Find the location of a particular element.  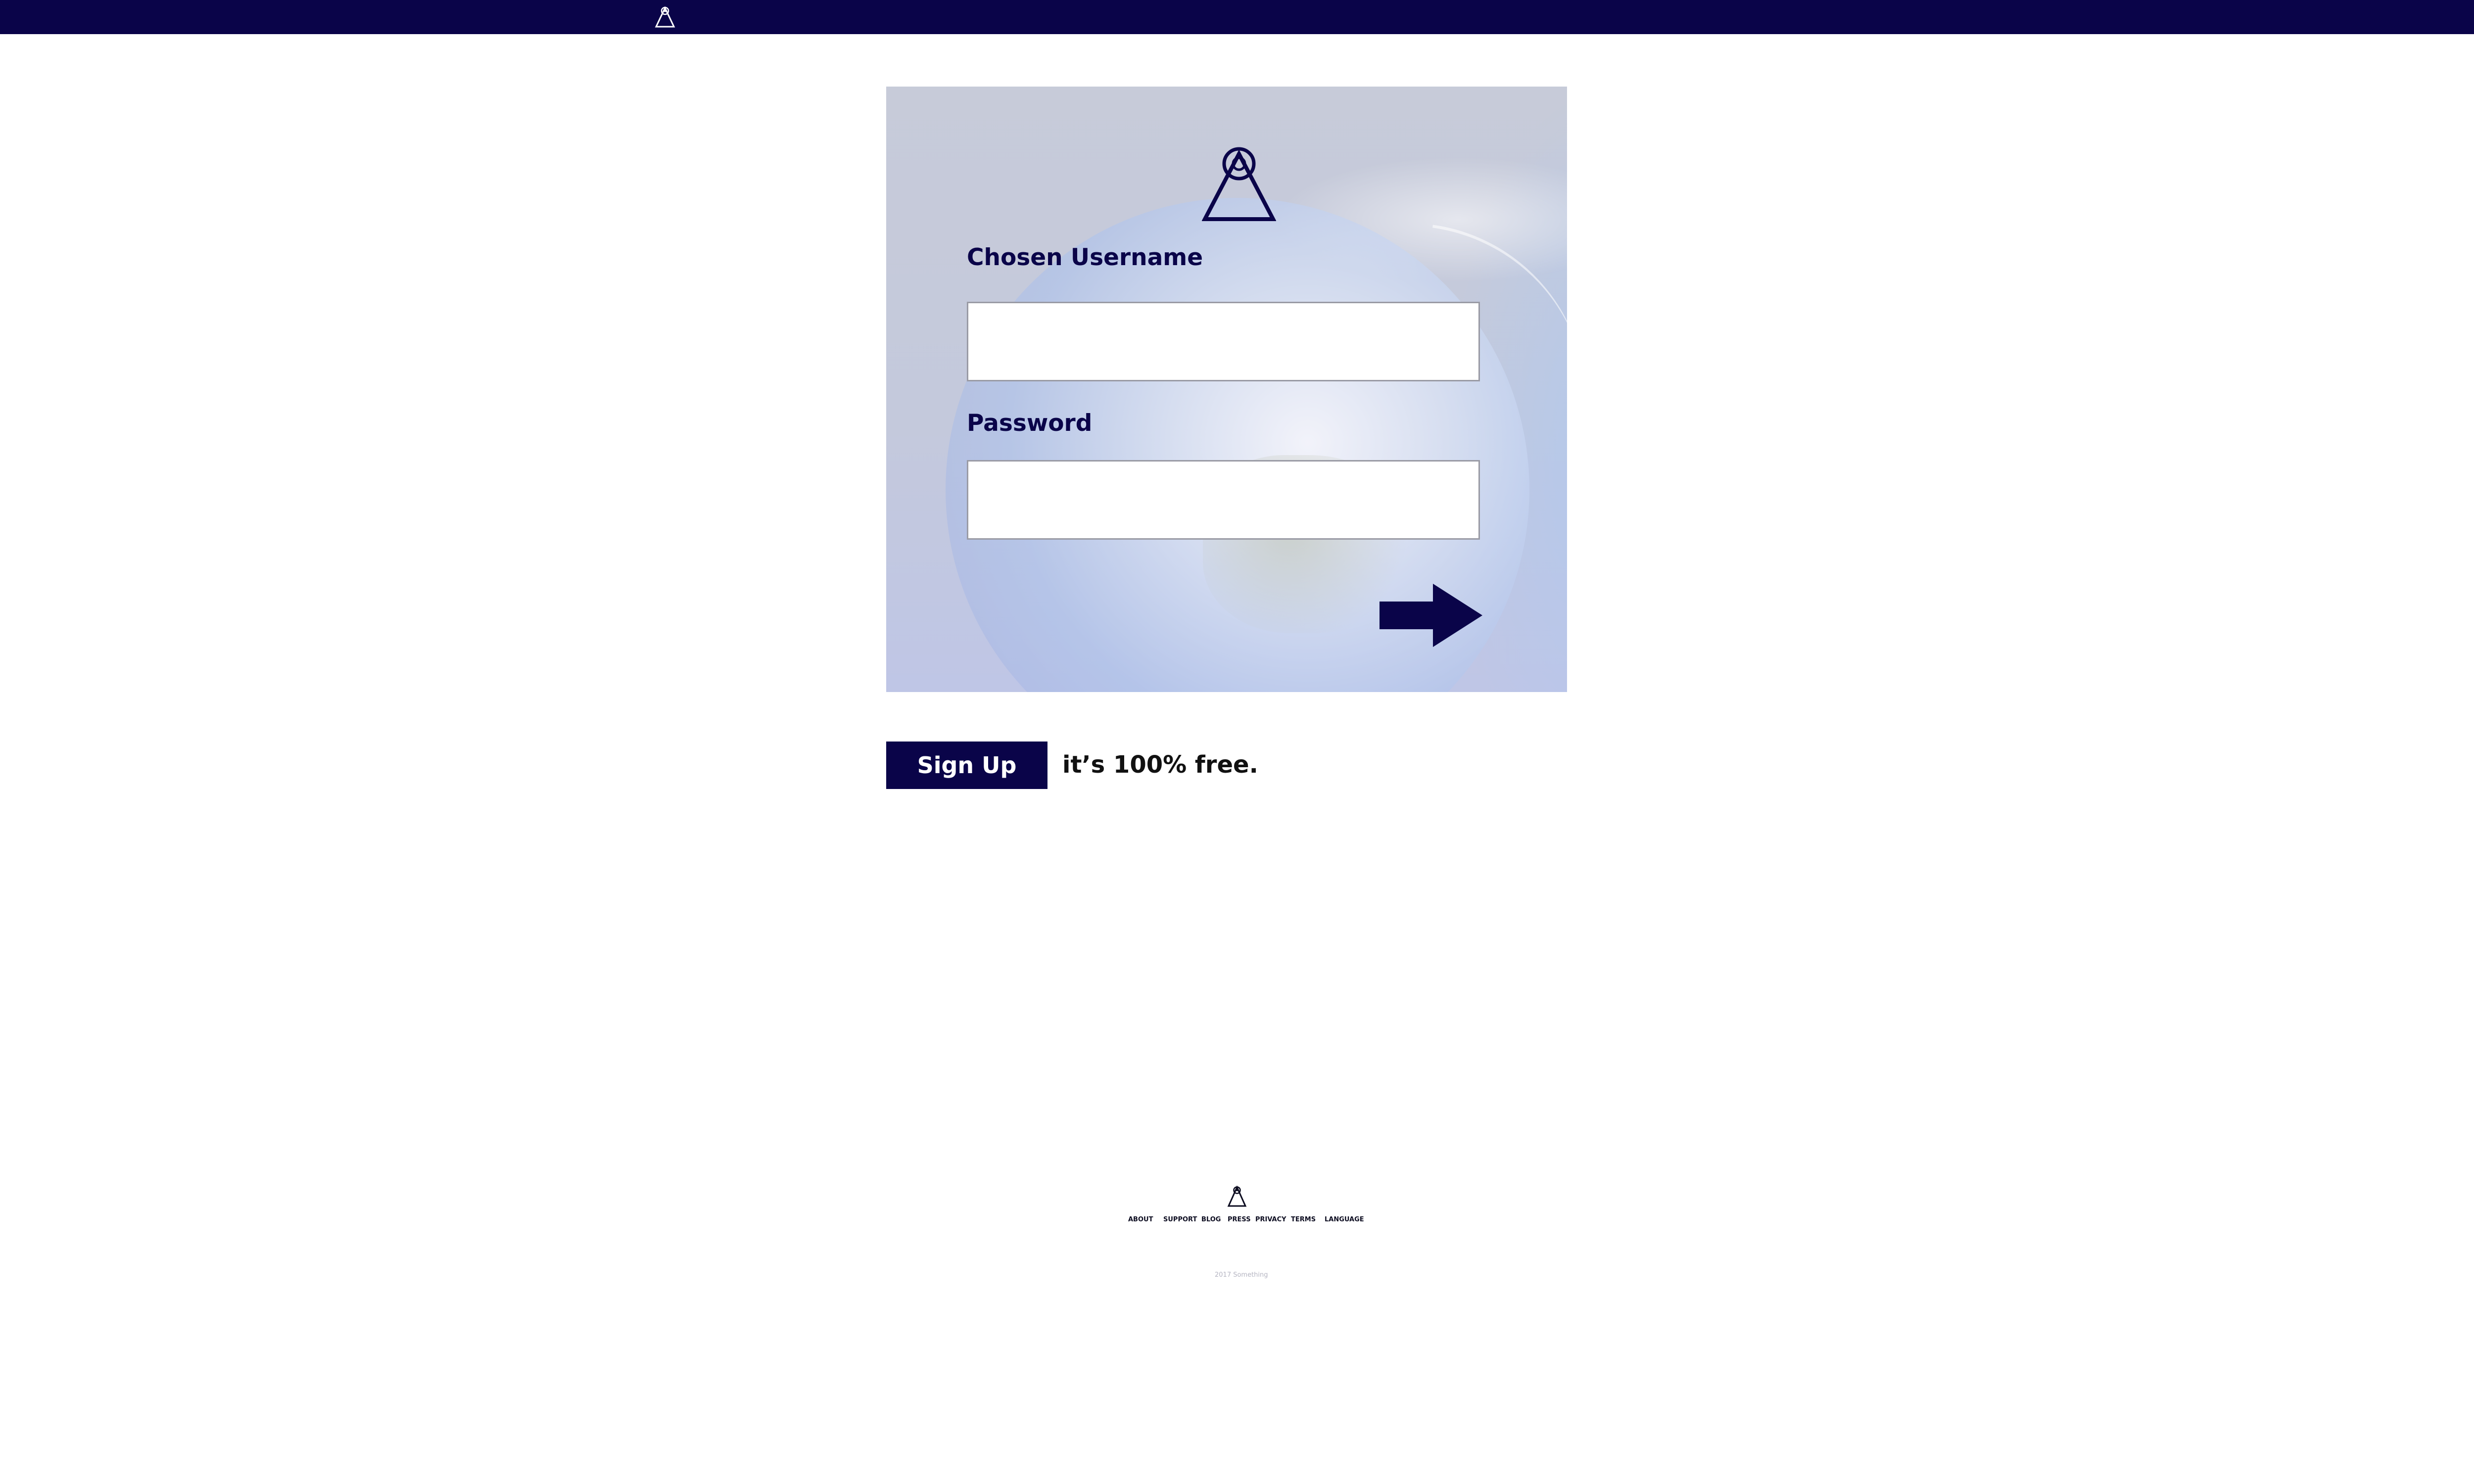

footer-link-blog: BLOG is located at coordinates (1211, 1219).